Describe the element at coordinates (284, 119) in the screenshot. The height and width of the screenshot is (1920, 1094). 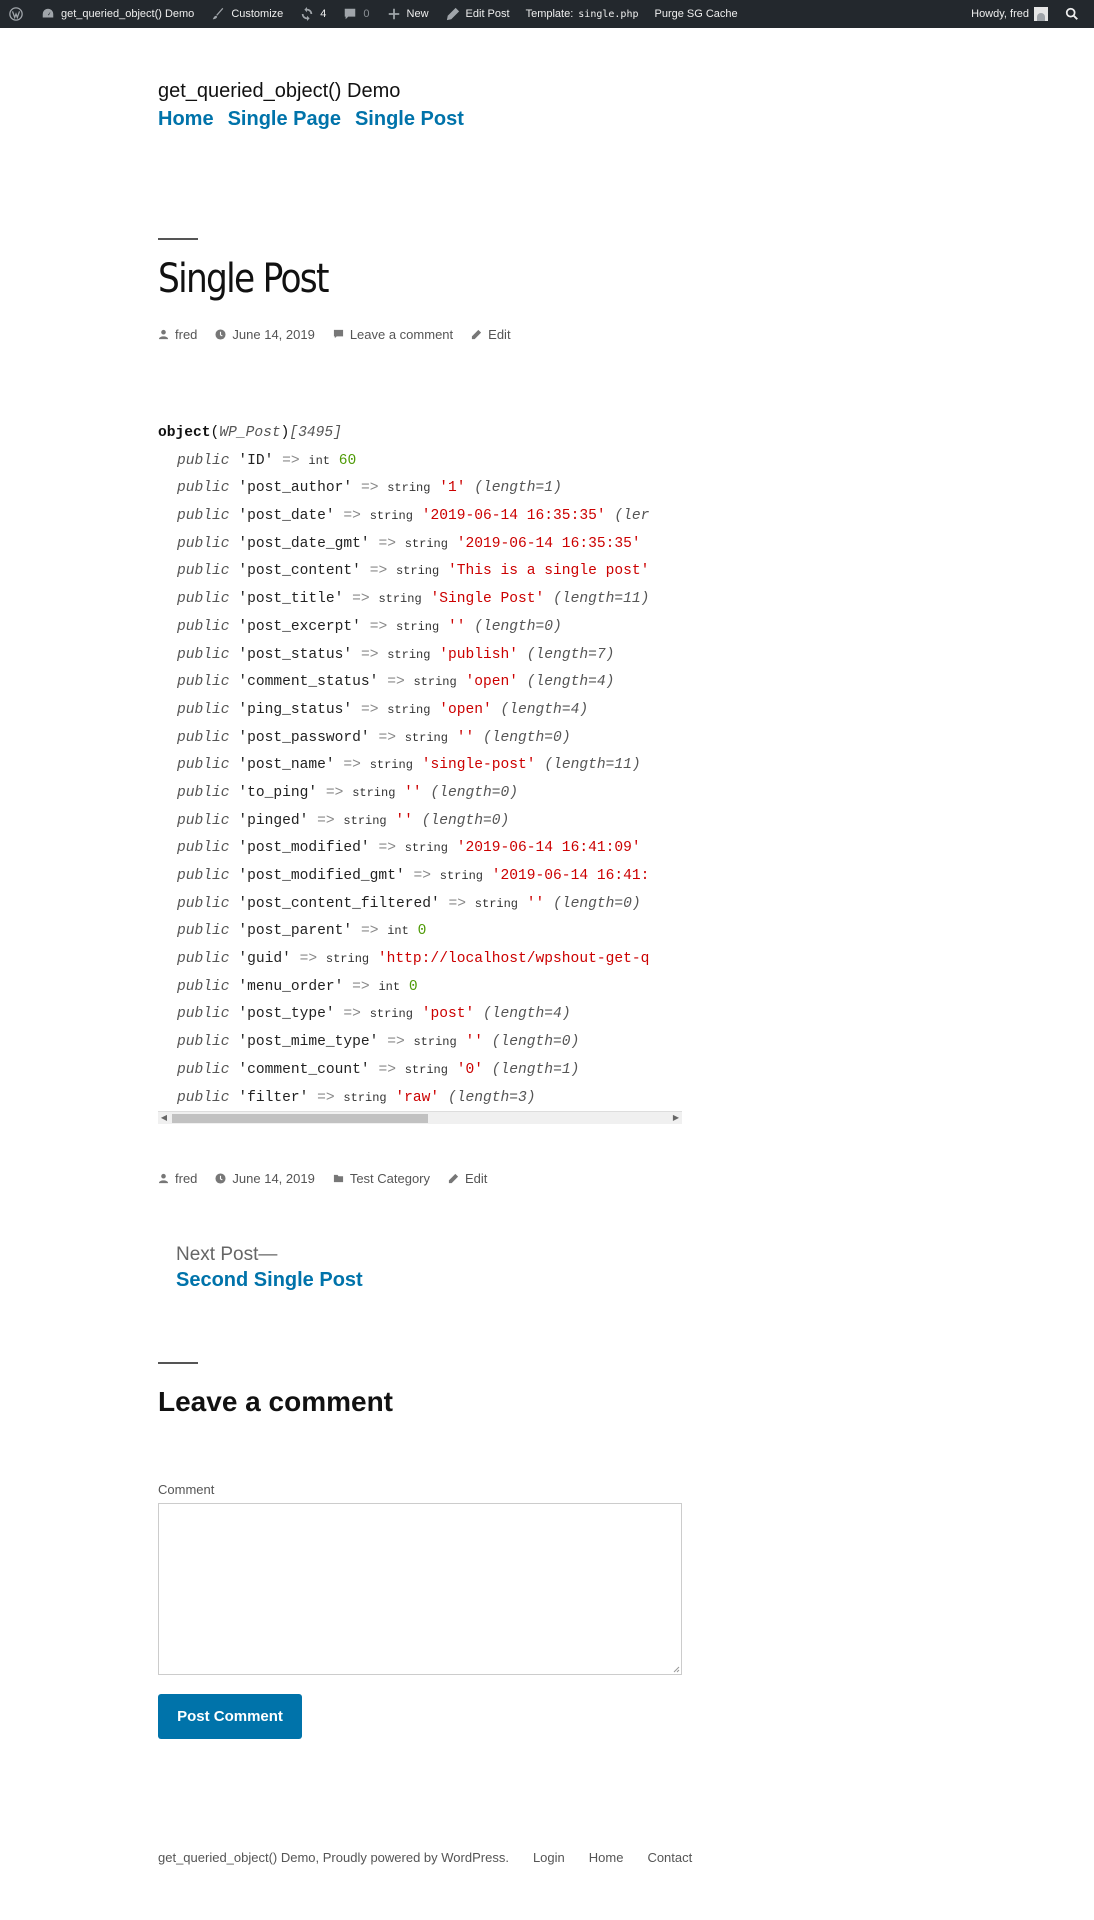
I see `menu-item-single-page: Single Page` at that location.